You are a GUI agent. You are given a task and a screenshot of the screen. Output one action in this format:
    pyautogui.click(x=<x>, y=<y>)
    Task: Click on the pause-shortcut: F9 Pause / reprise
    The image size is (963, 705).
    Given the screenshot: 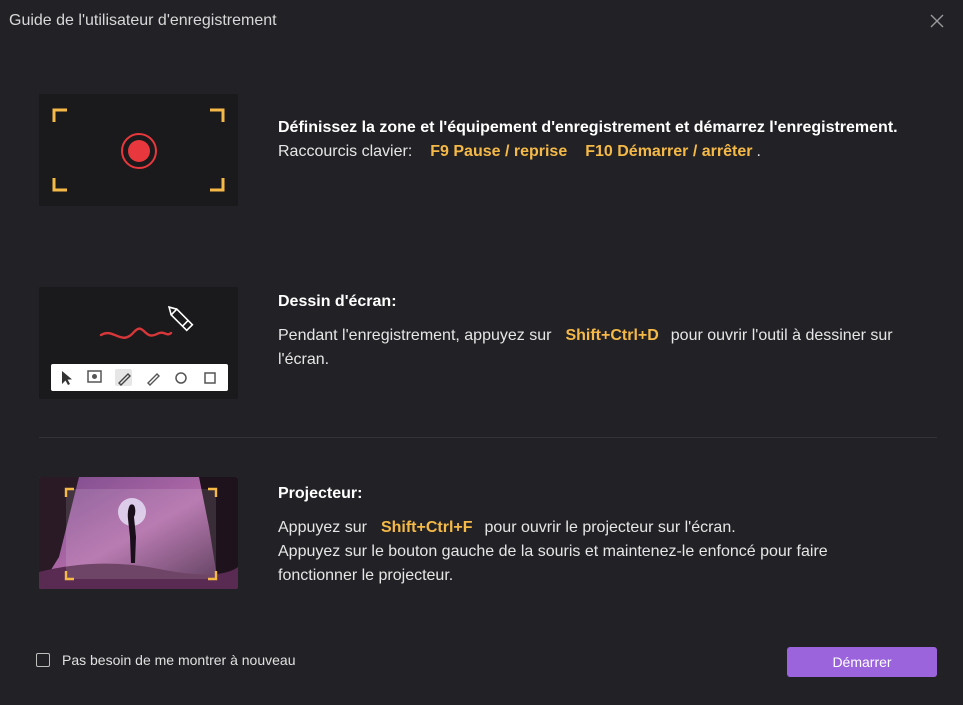 What is the action you would take?
    pyautogui.click(x=499, y=151)
    